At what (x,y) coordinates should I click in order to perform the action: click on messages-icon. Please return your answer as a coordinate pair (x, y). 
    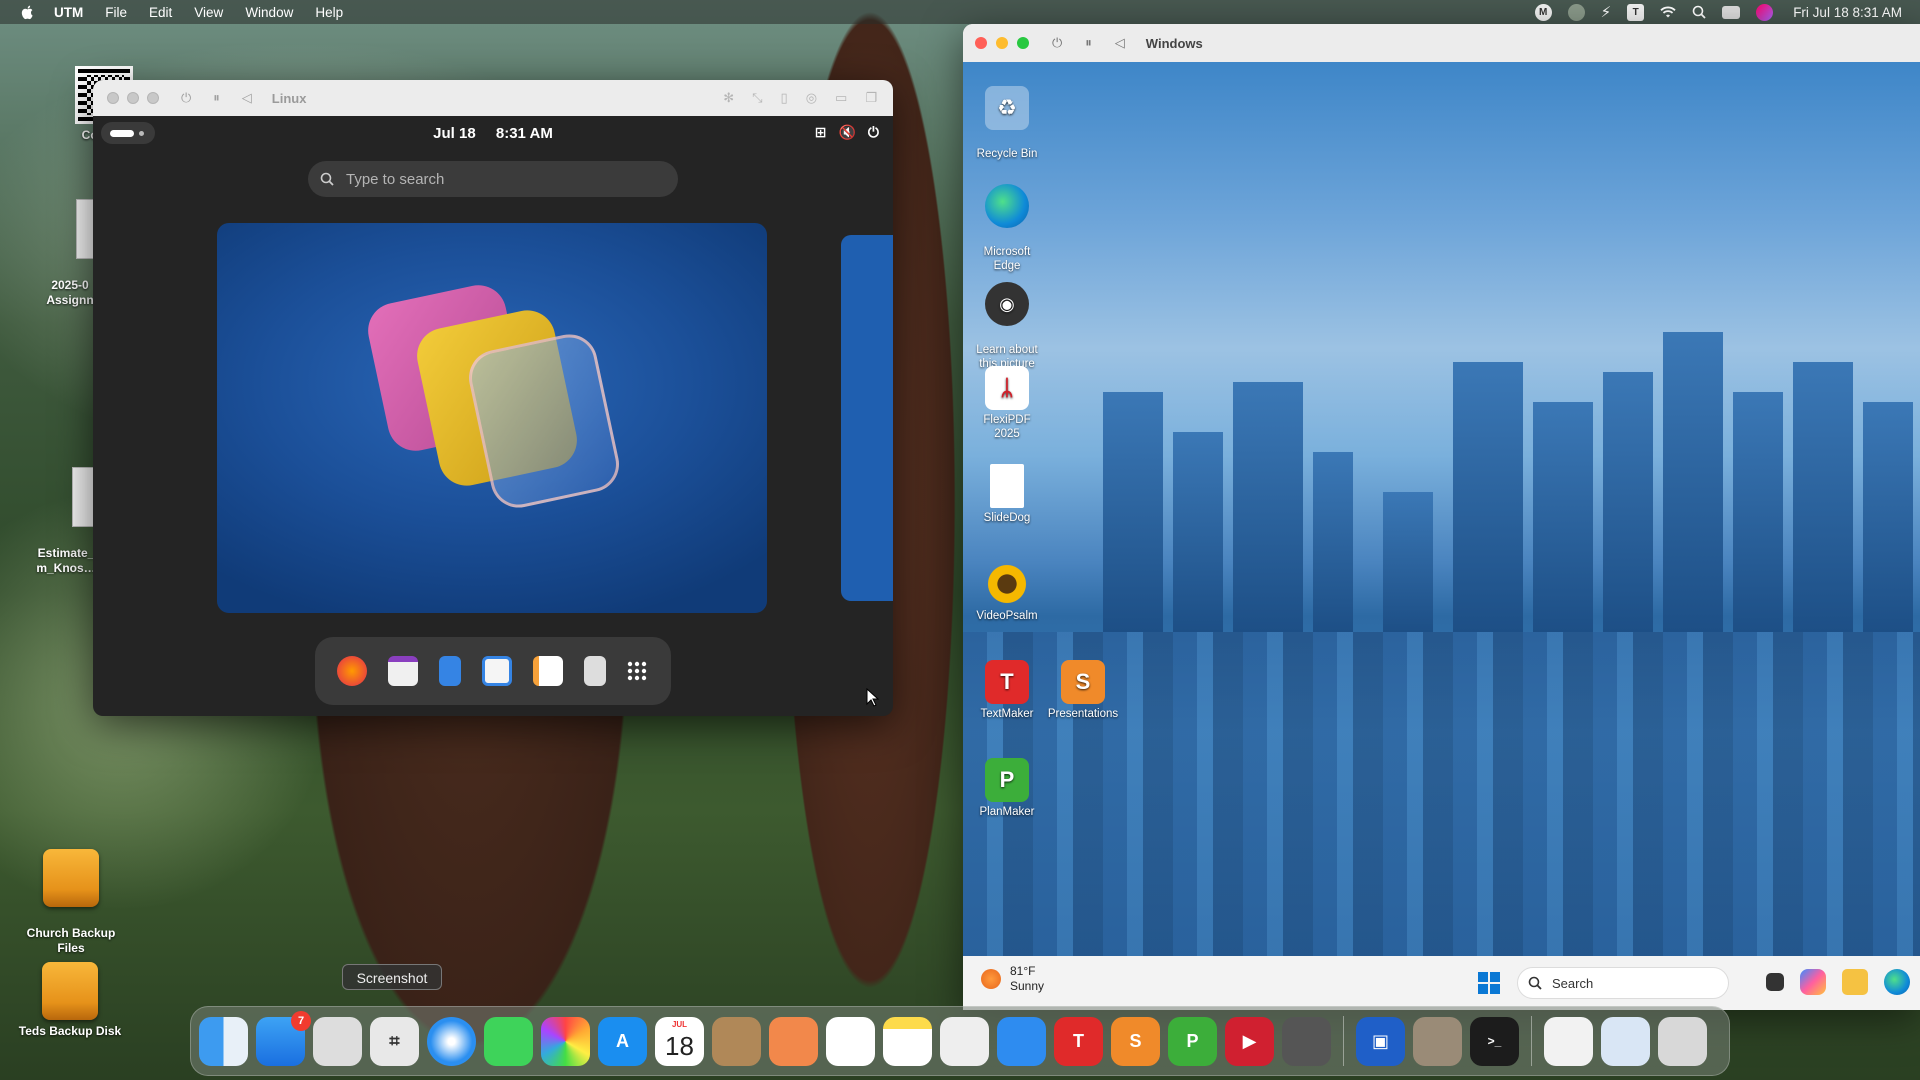
    Looking at the image, I should click on (508, 1041).